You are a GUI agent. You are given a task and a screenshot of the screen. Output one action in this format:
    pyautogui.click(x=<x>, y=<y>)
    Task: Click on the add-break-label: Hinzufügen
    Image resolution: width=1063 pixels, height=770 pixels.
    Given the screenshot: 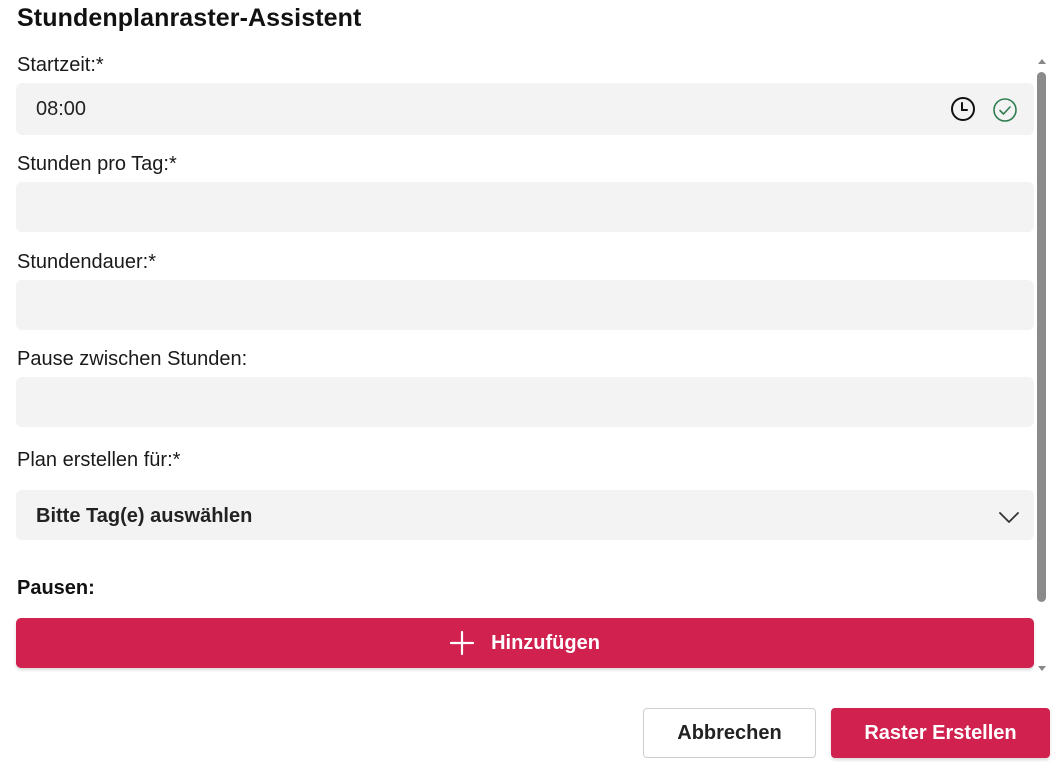 What is the action you would take?
    pyautogui.click(x=545, y=642)
    